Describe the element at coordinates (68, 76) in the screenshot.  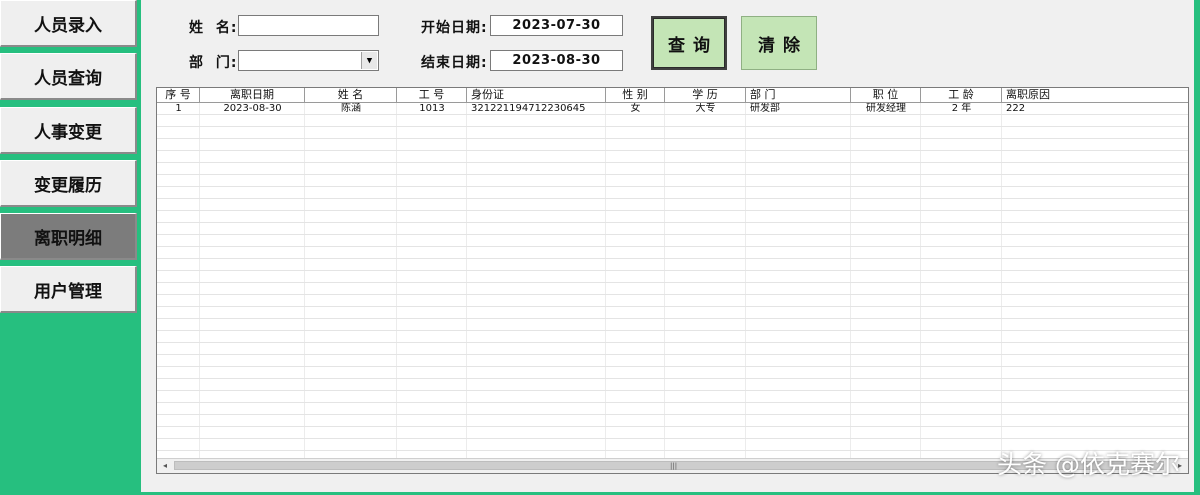
I see `nav-button-personnel-query: 人员查询` at that location.